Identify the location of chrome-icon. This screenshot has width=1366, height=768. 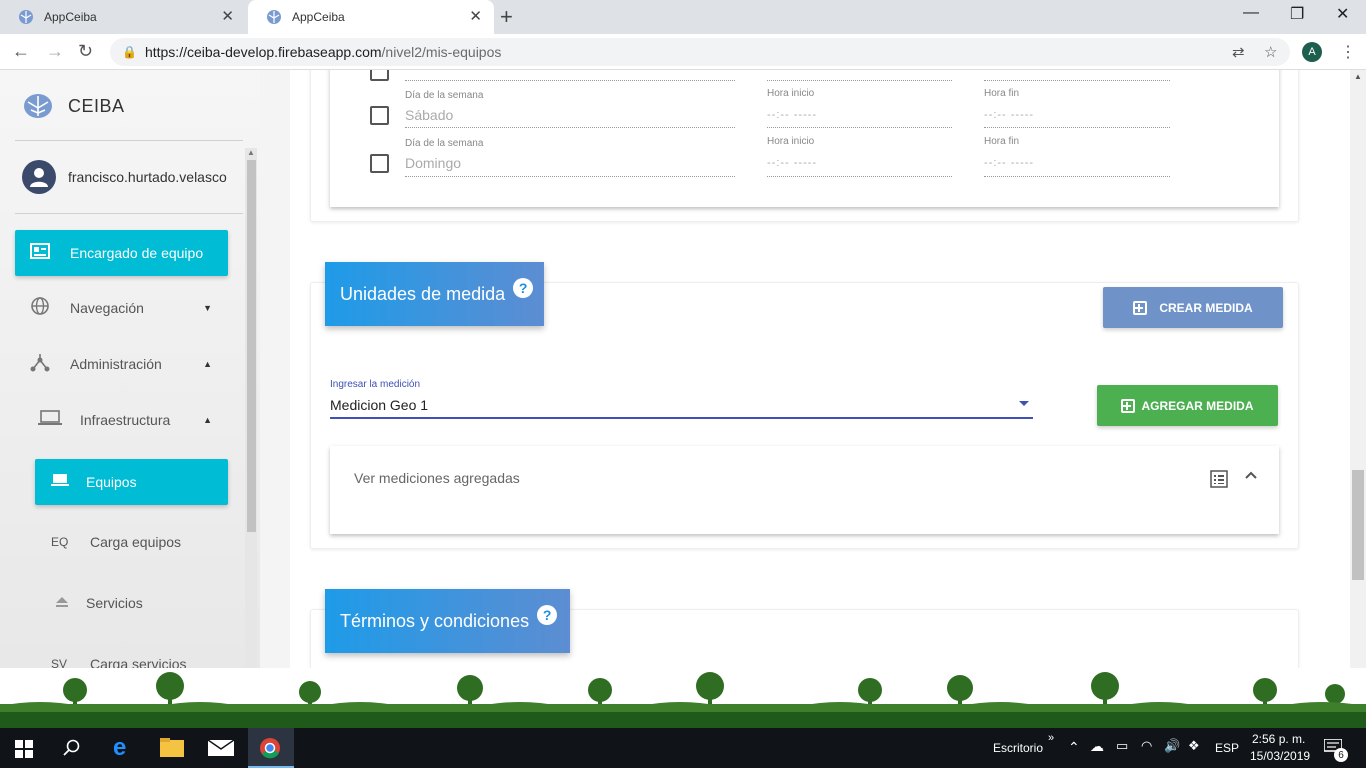
(270, 748).